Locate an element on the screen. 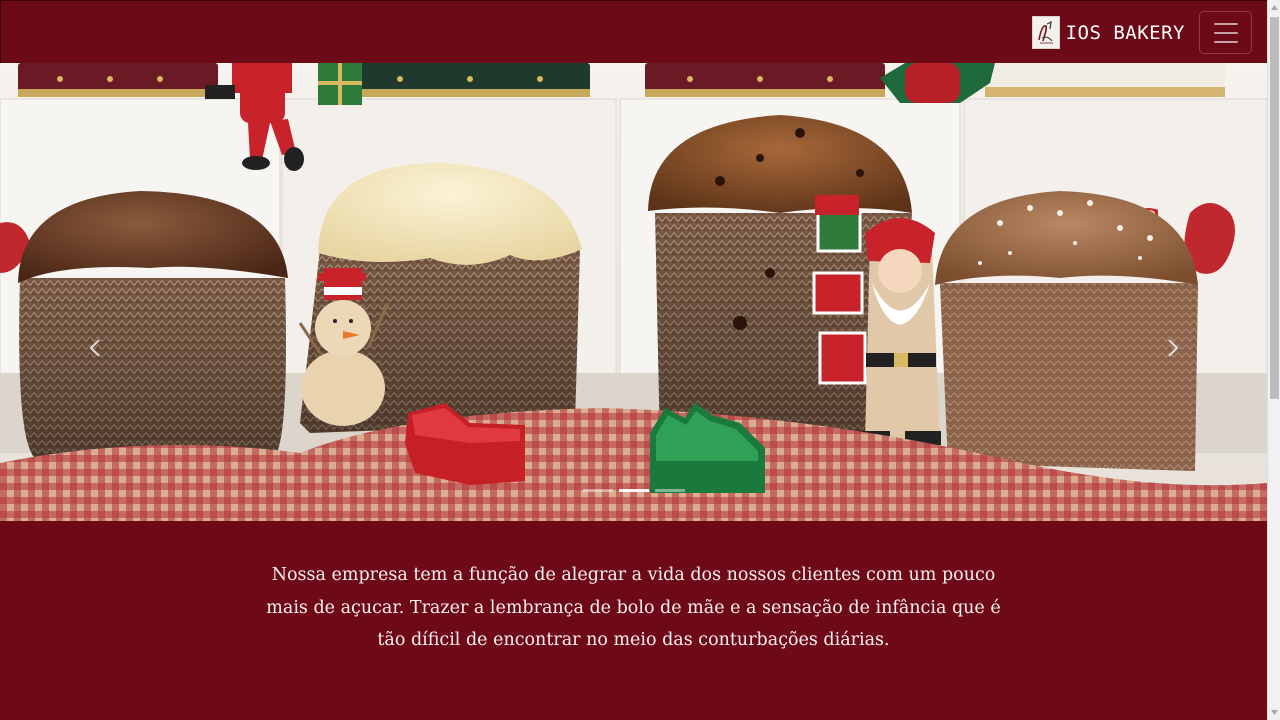  carousel-prev-button is located at coordinates (95, 348).